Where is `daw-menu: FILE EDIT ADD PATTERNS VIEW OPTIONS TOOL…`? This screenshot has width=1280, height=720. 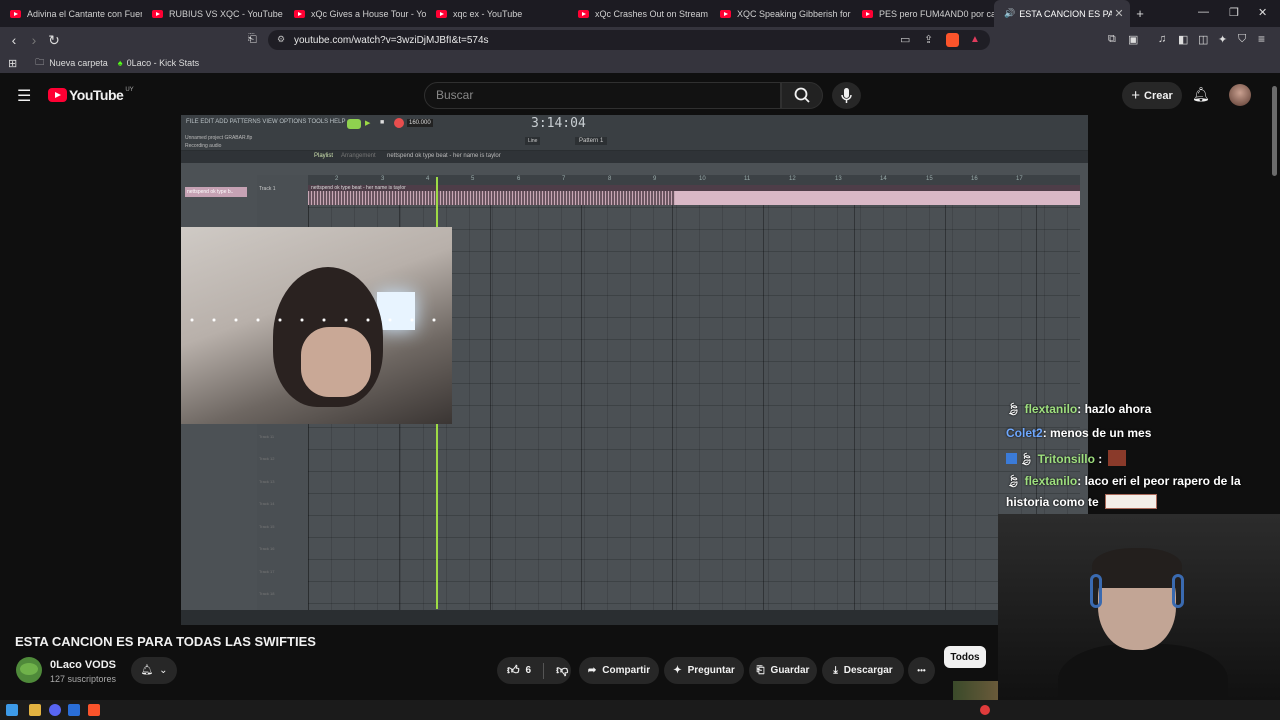
daw-menu: FILE EDIT ADD PATTERNS VIEW OPTIONS TOOL… is located at coordinates (266, 122).